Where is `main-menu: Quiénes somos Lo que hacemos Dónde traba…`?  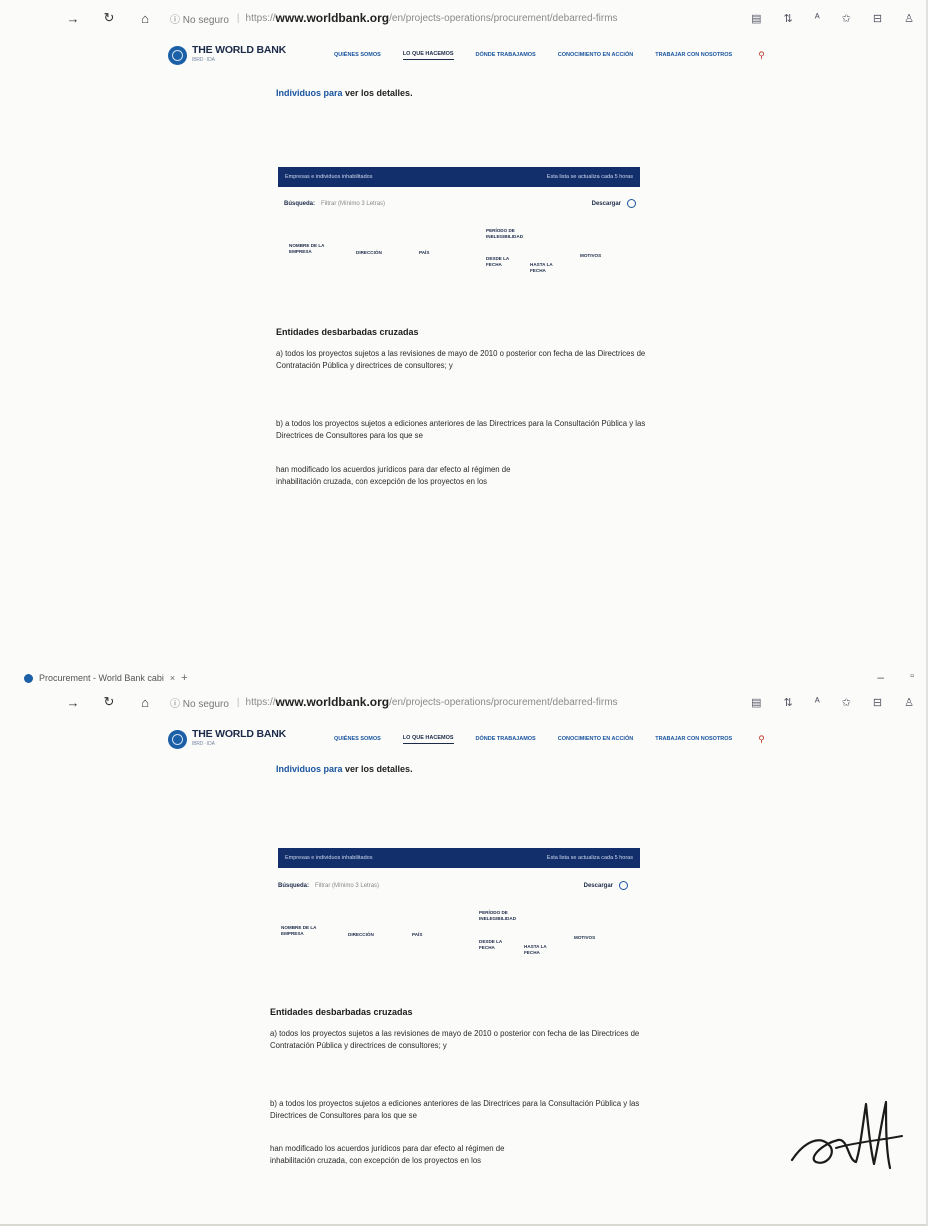
main-menu: Quiénes somos Lo que hacemos Dónde traba… is located at coordinates (549, 55).